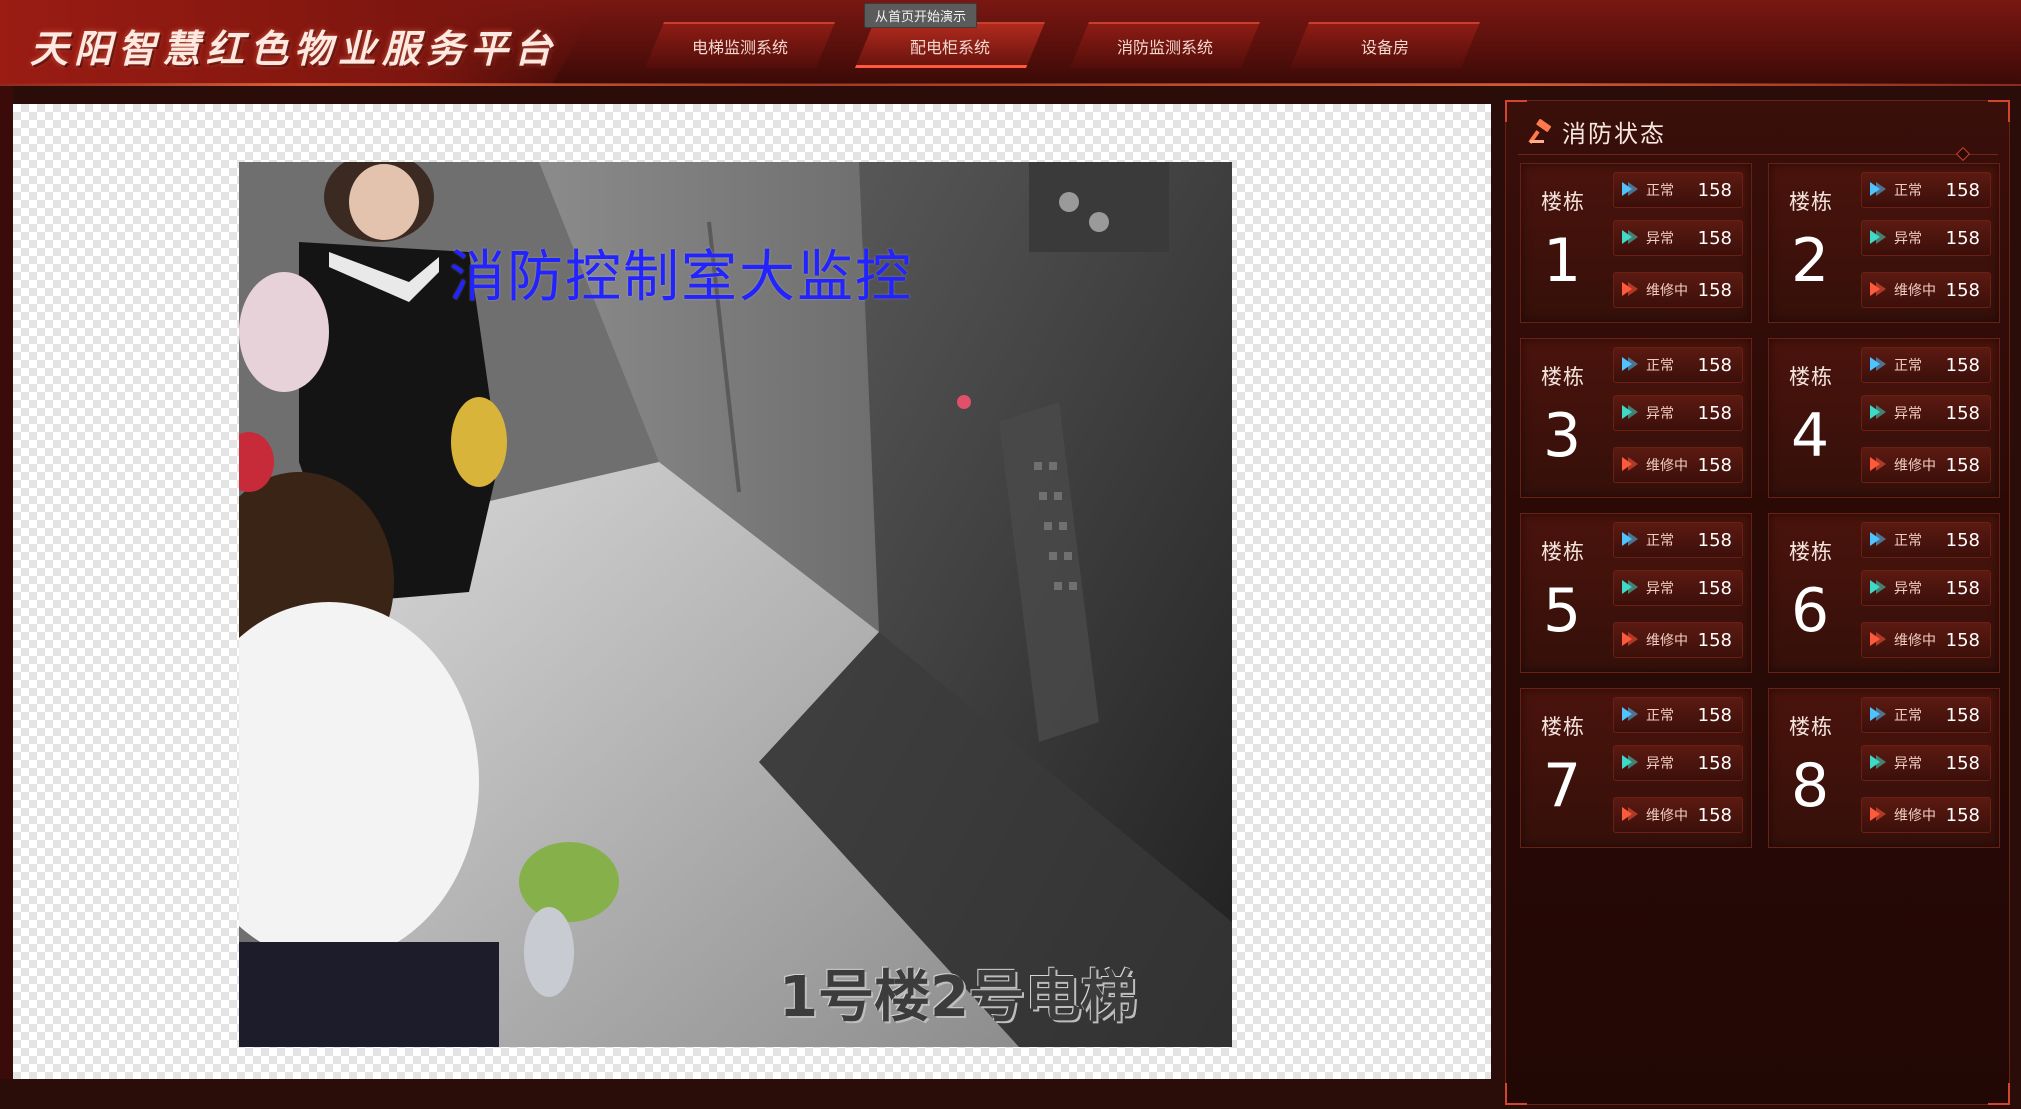  What do you see at coordinates (681, 277) in the screenshot?
I see `video-overlay-title: 消防控制室大监控` at bounding box center [681, 277].